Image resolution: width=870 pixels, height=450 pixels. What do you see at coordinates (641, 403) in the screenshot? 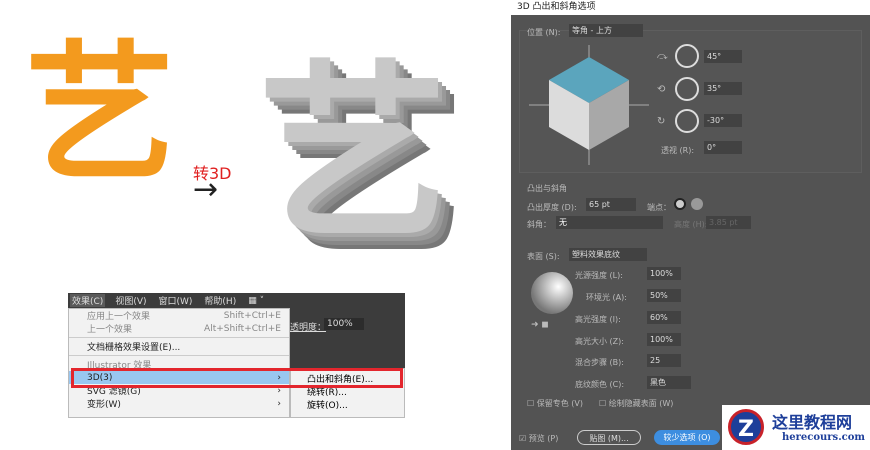
I see `label: 绘制隐藏表面 (W)` at bounding box center [641, 403].